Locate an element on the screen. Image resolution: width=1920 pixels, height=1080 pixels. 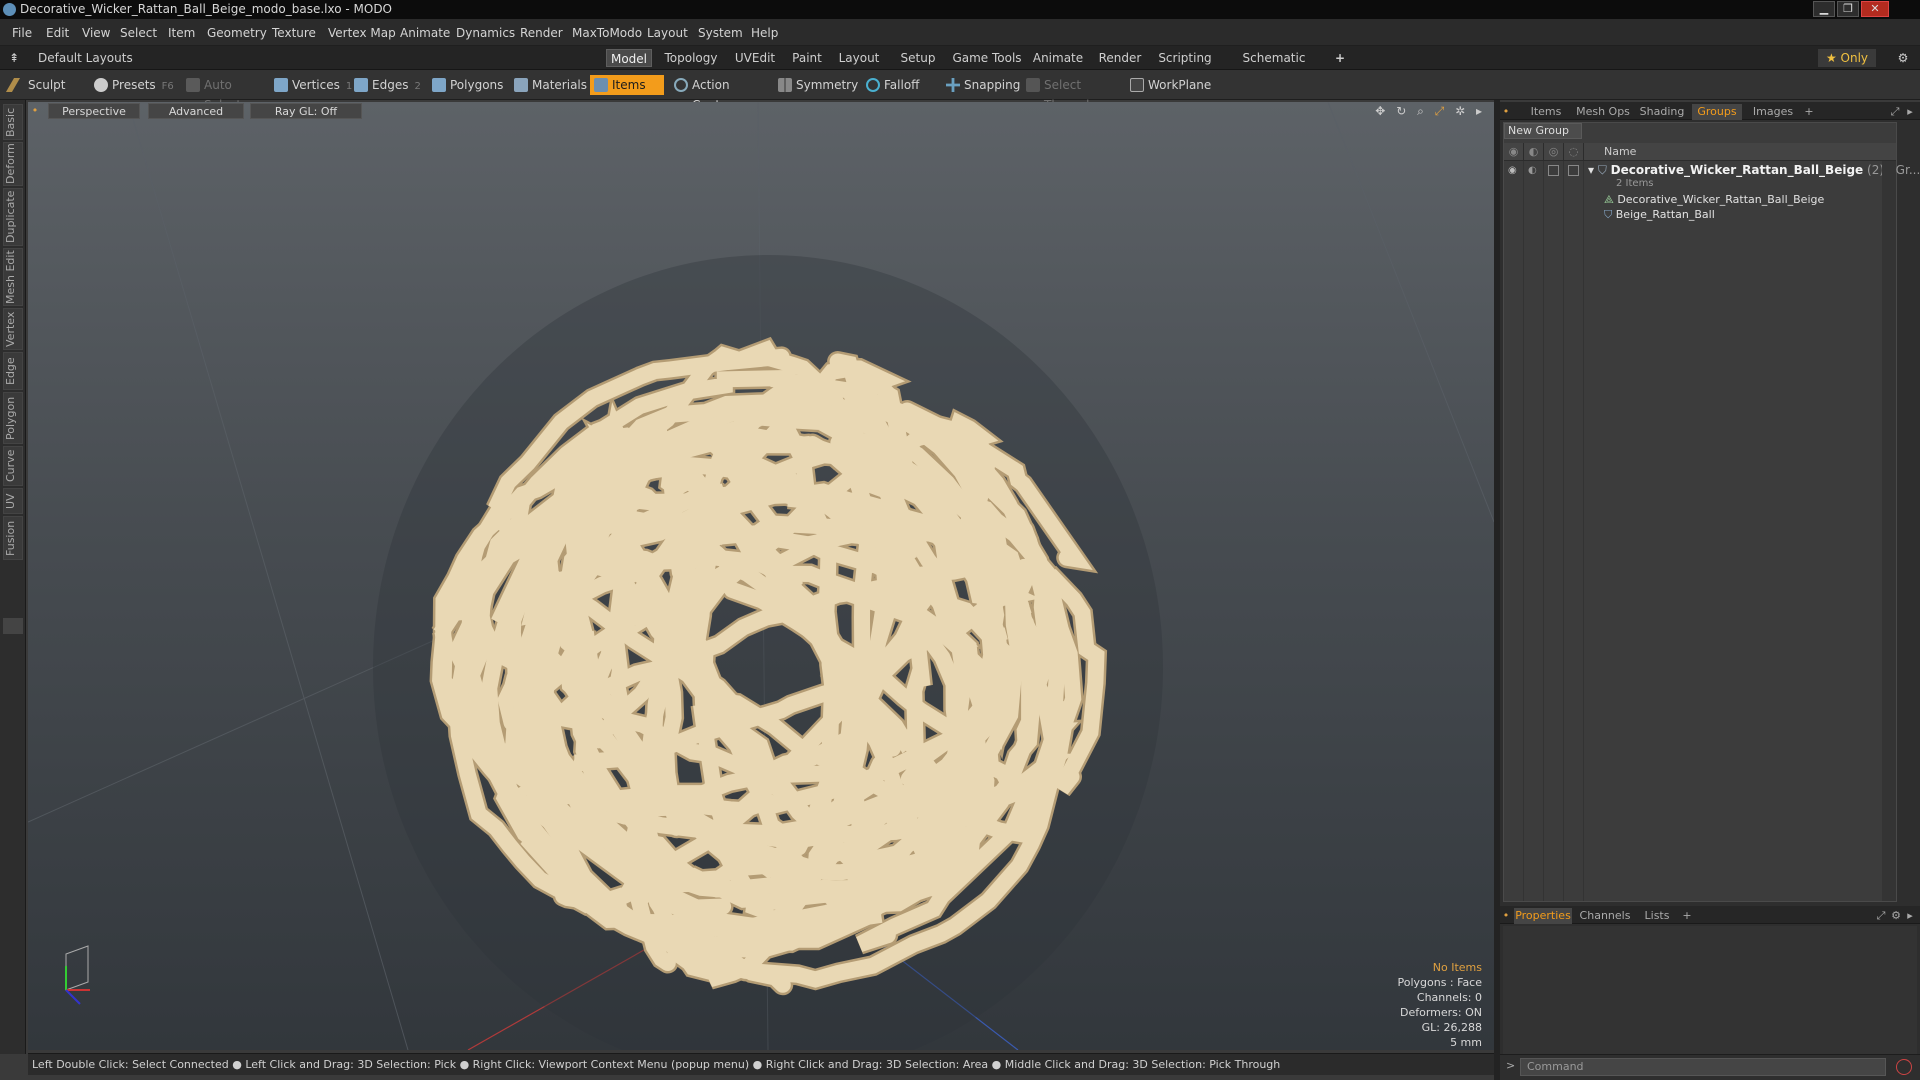
tab-render: Render is located at coordinates (1120, 58).